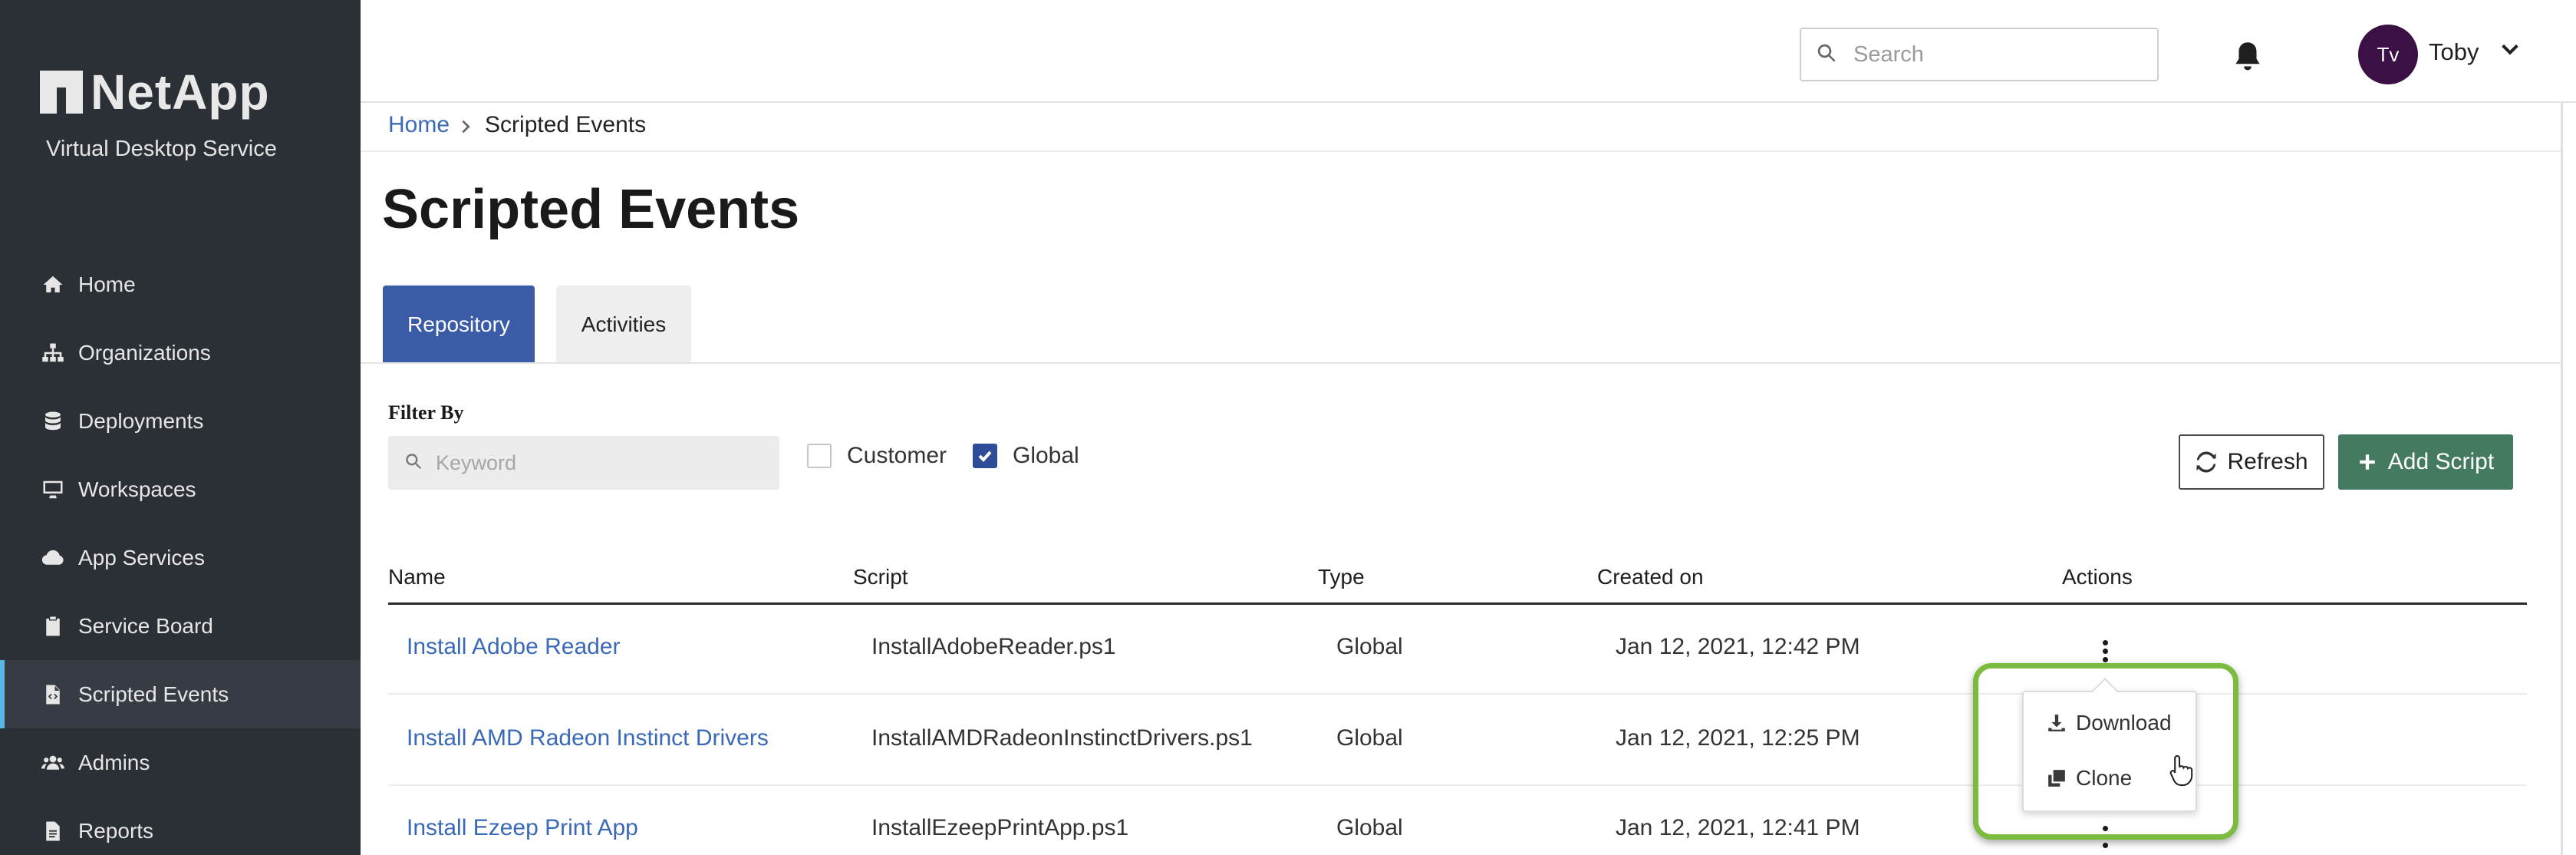 The height and width of the screenshot is (855, 2576). I want to click on sidebar-item-label: Service Board, so click(145, 625).